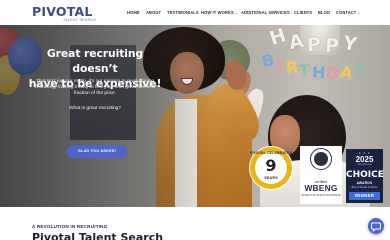 Image resolution: width=390 pixels, height=240 pixels. Describe the element at coordinates (364, 183) in the screenshot. I see `choice-awards-label: AWARDS` at that location.